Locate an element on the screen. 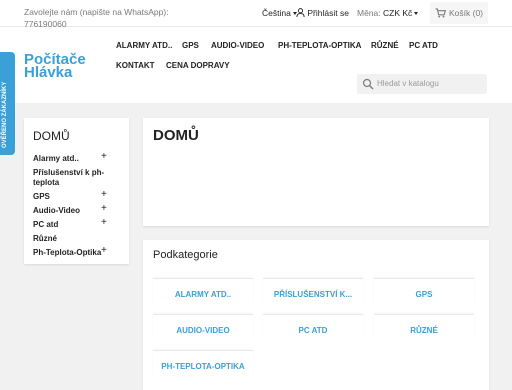 This screenshot has width=512, height=390. subcategory-gps: GPS is located at coordinates (424, 290).